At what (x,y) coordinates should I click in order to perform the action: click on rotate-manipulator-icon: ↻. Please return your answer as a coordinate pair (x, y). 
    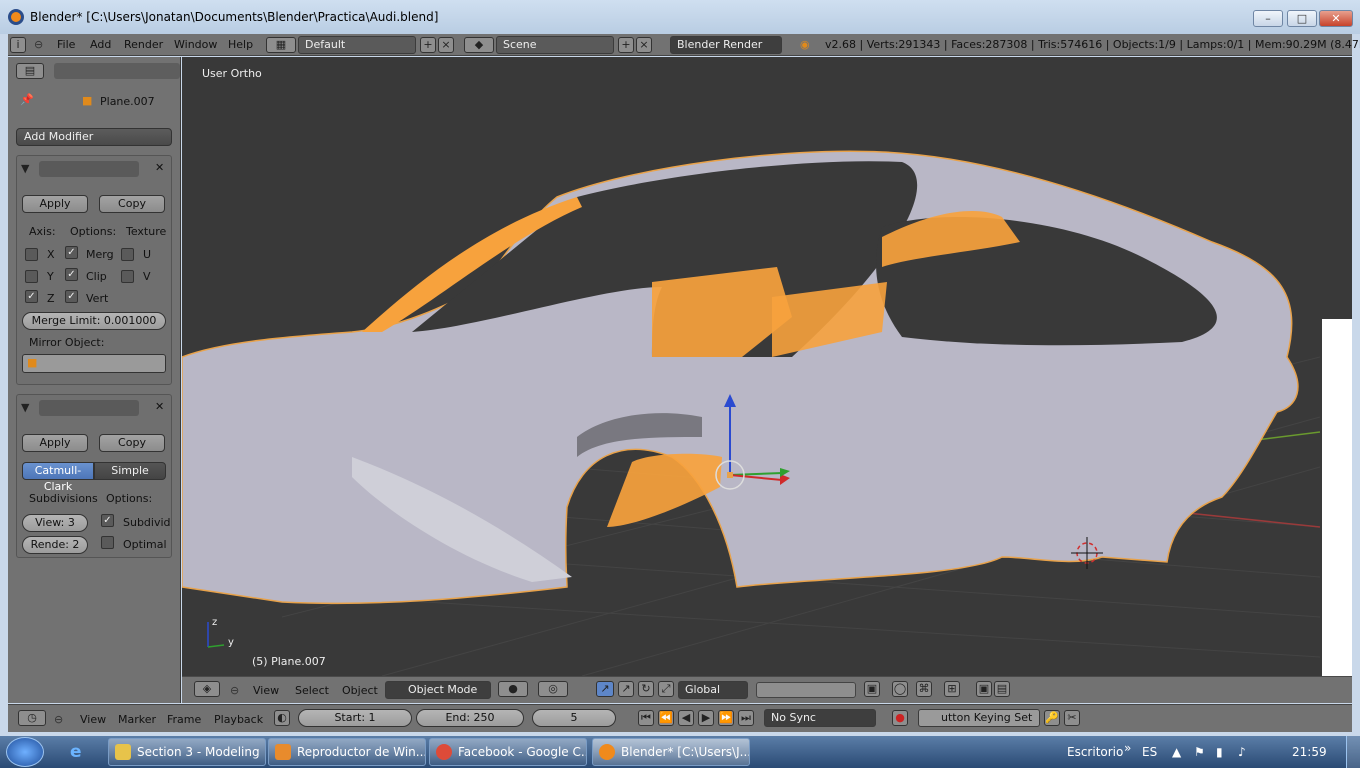
    Looking at the image, I should click on (646, 689).